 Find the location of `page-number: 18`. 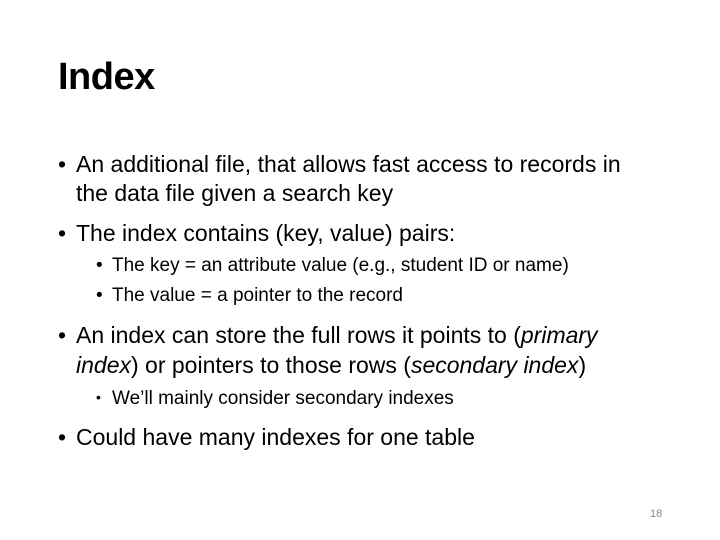

page-number: 18 is located at coordinates (656, 514).